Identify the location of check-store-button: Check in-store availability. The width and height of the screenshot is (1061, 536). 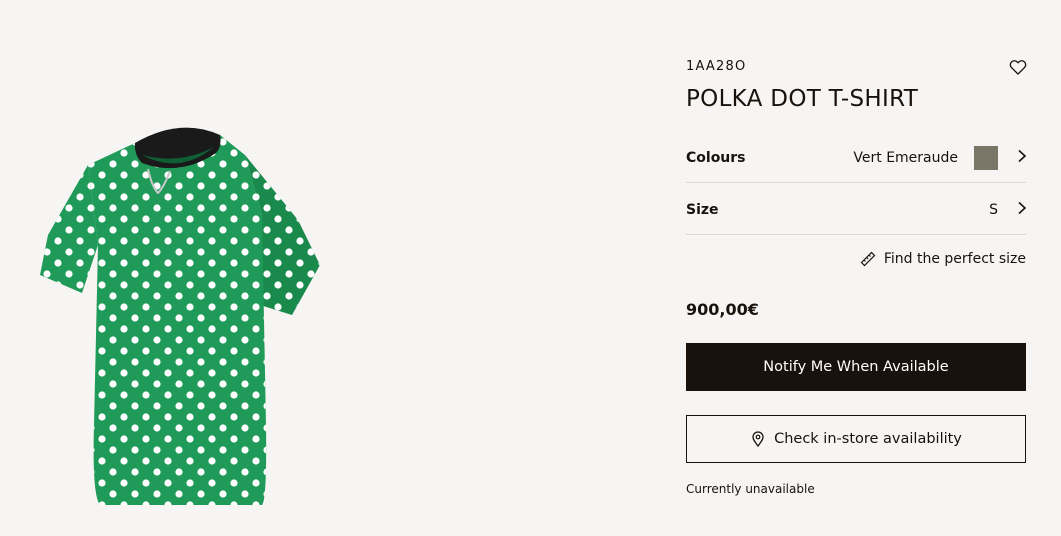
(856, 439).